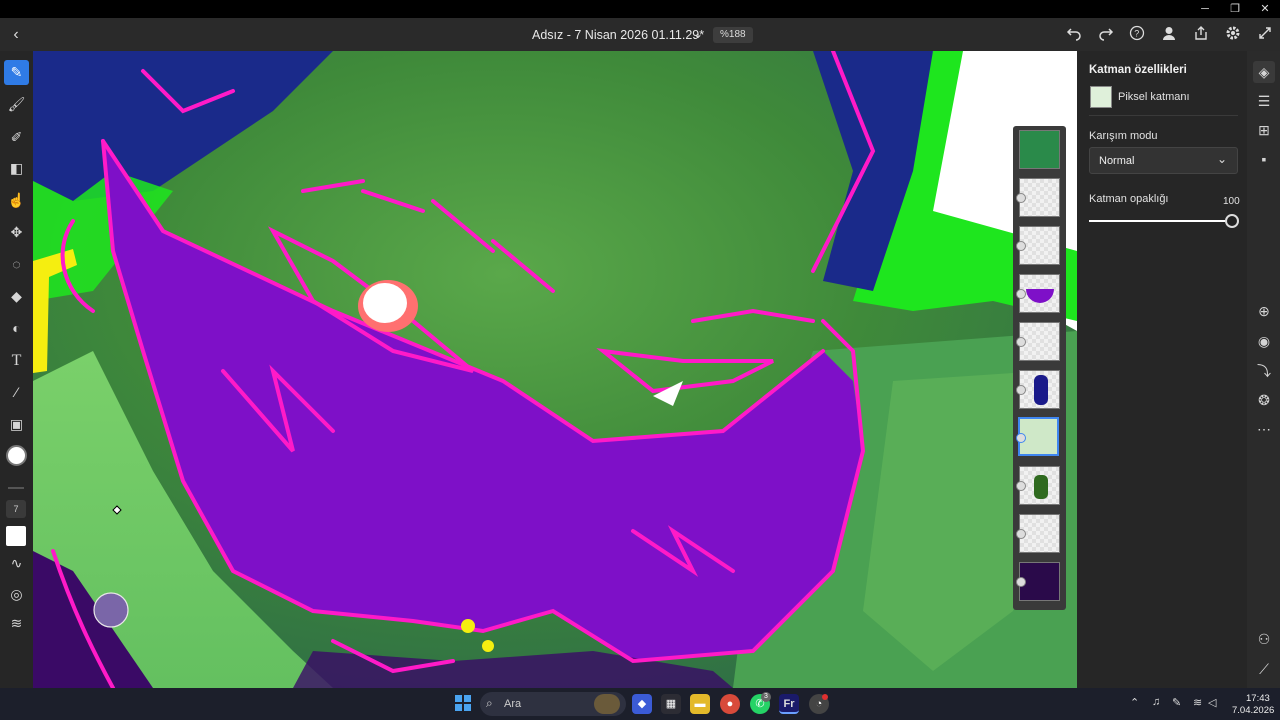 The width and height of the screenshot is (1280, 720). I want to click on close-button: ✕, so click(1265, 9).